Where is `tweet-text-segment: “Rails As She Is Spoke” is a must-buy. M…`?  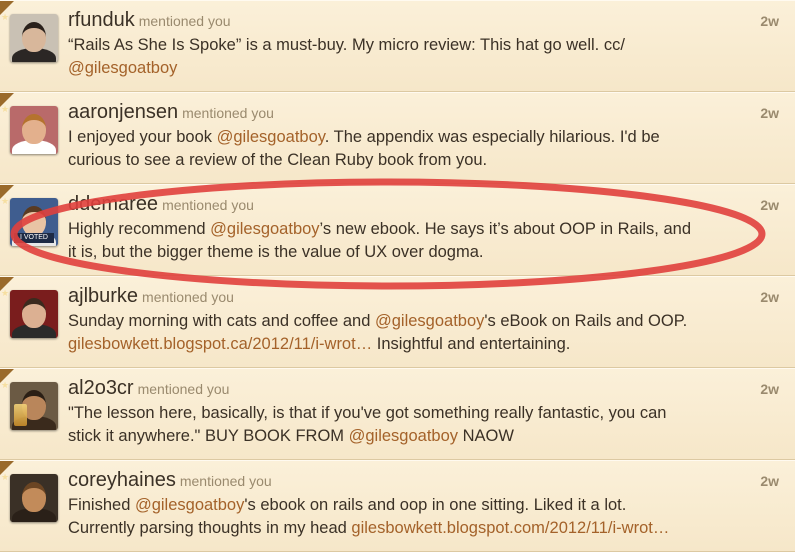 tweet-text-segment: “Rails As She Is Spoke” is a must-buy. M… is located at coordinates (346, 45).